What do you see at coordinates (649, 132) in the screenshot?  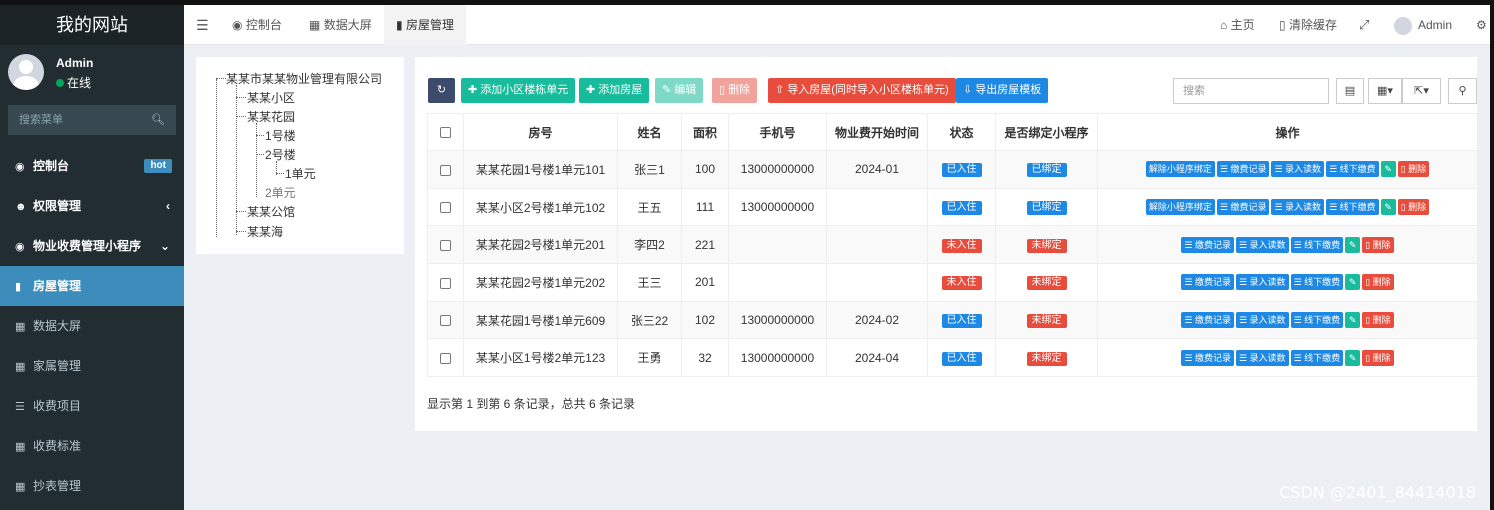 I see `col-header-name: 姓名` at bounding box center [649, 132].